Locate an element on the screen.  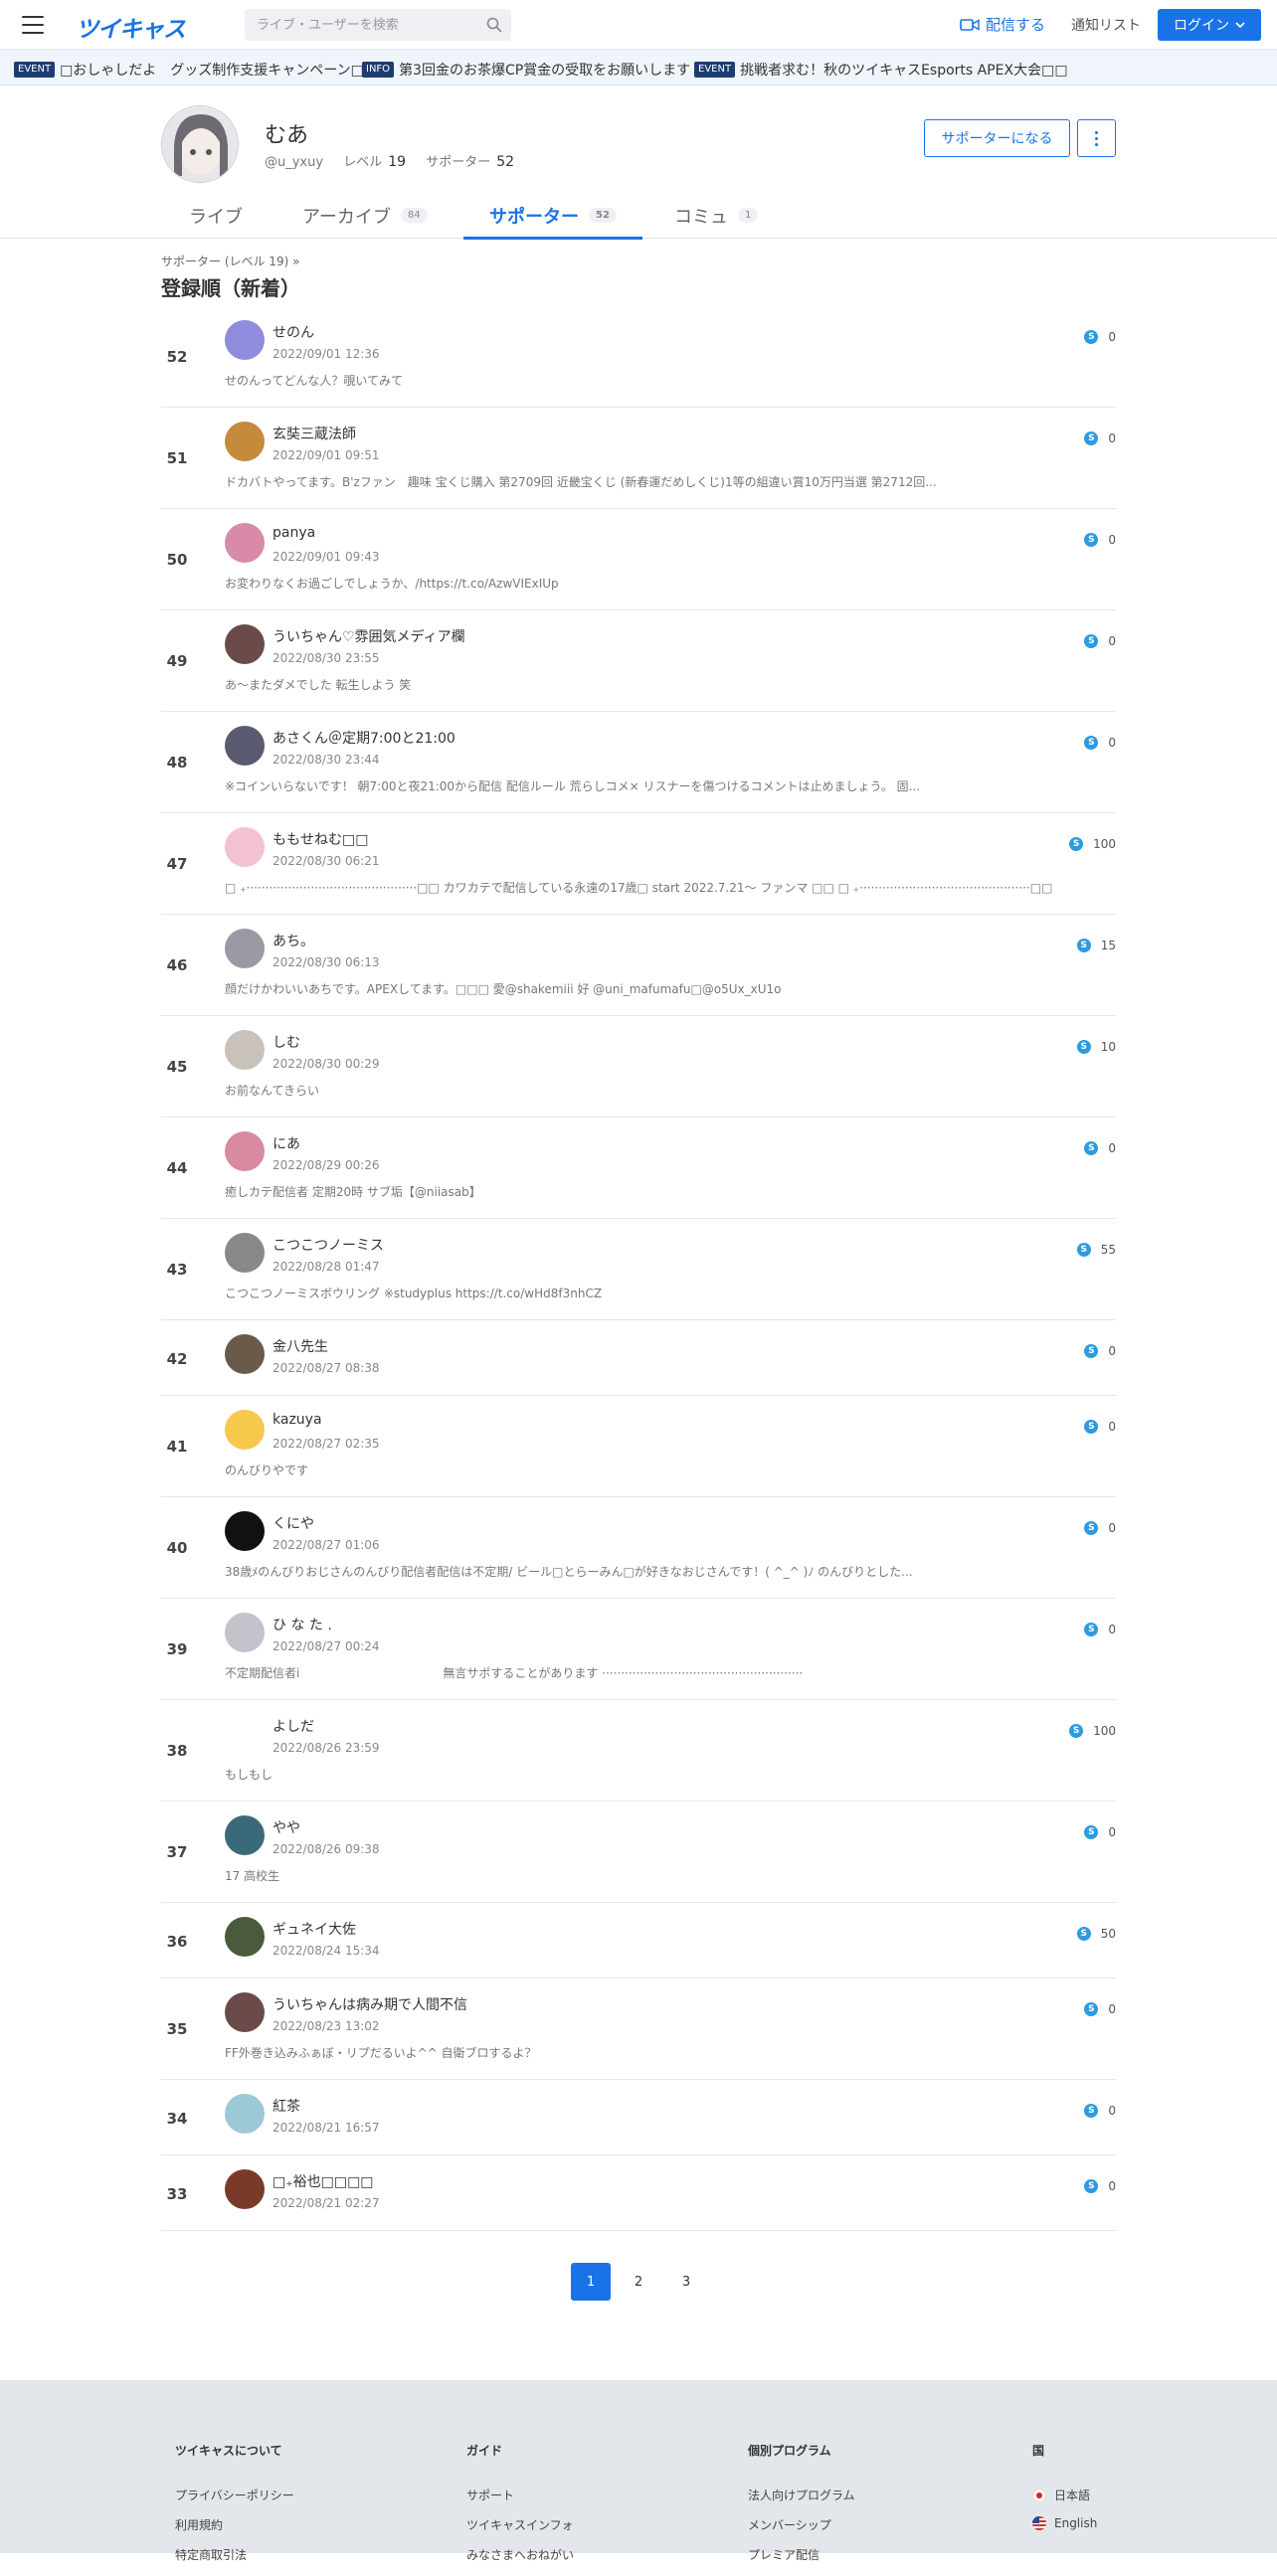
footer-link: ツイキャスインフォ is located at coordinates (520, 2524).